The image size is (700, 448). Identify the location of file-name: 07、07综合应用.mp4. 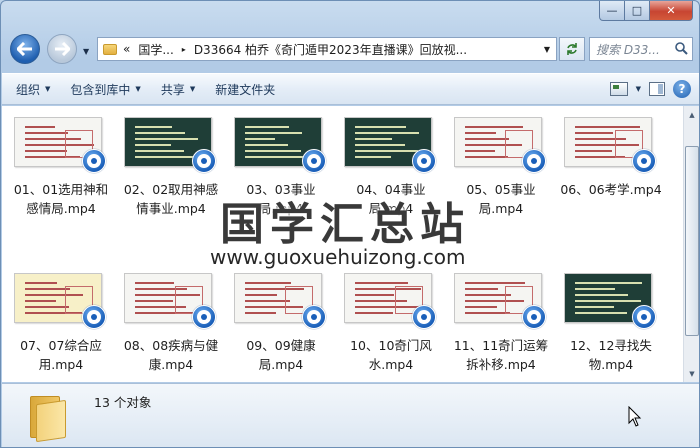
(61, 355).